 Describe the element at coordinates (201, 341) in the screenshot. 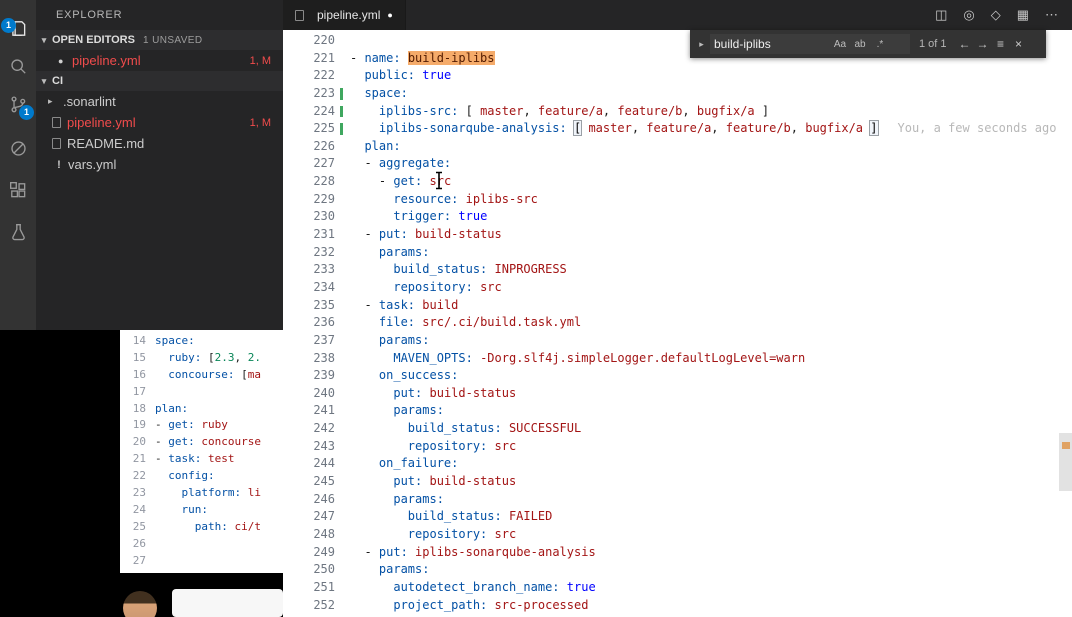

I see `code-line-14: 14 space:` at that location.